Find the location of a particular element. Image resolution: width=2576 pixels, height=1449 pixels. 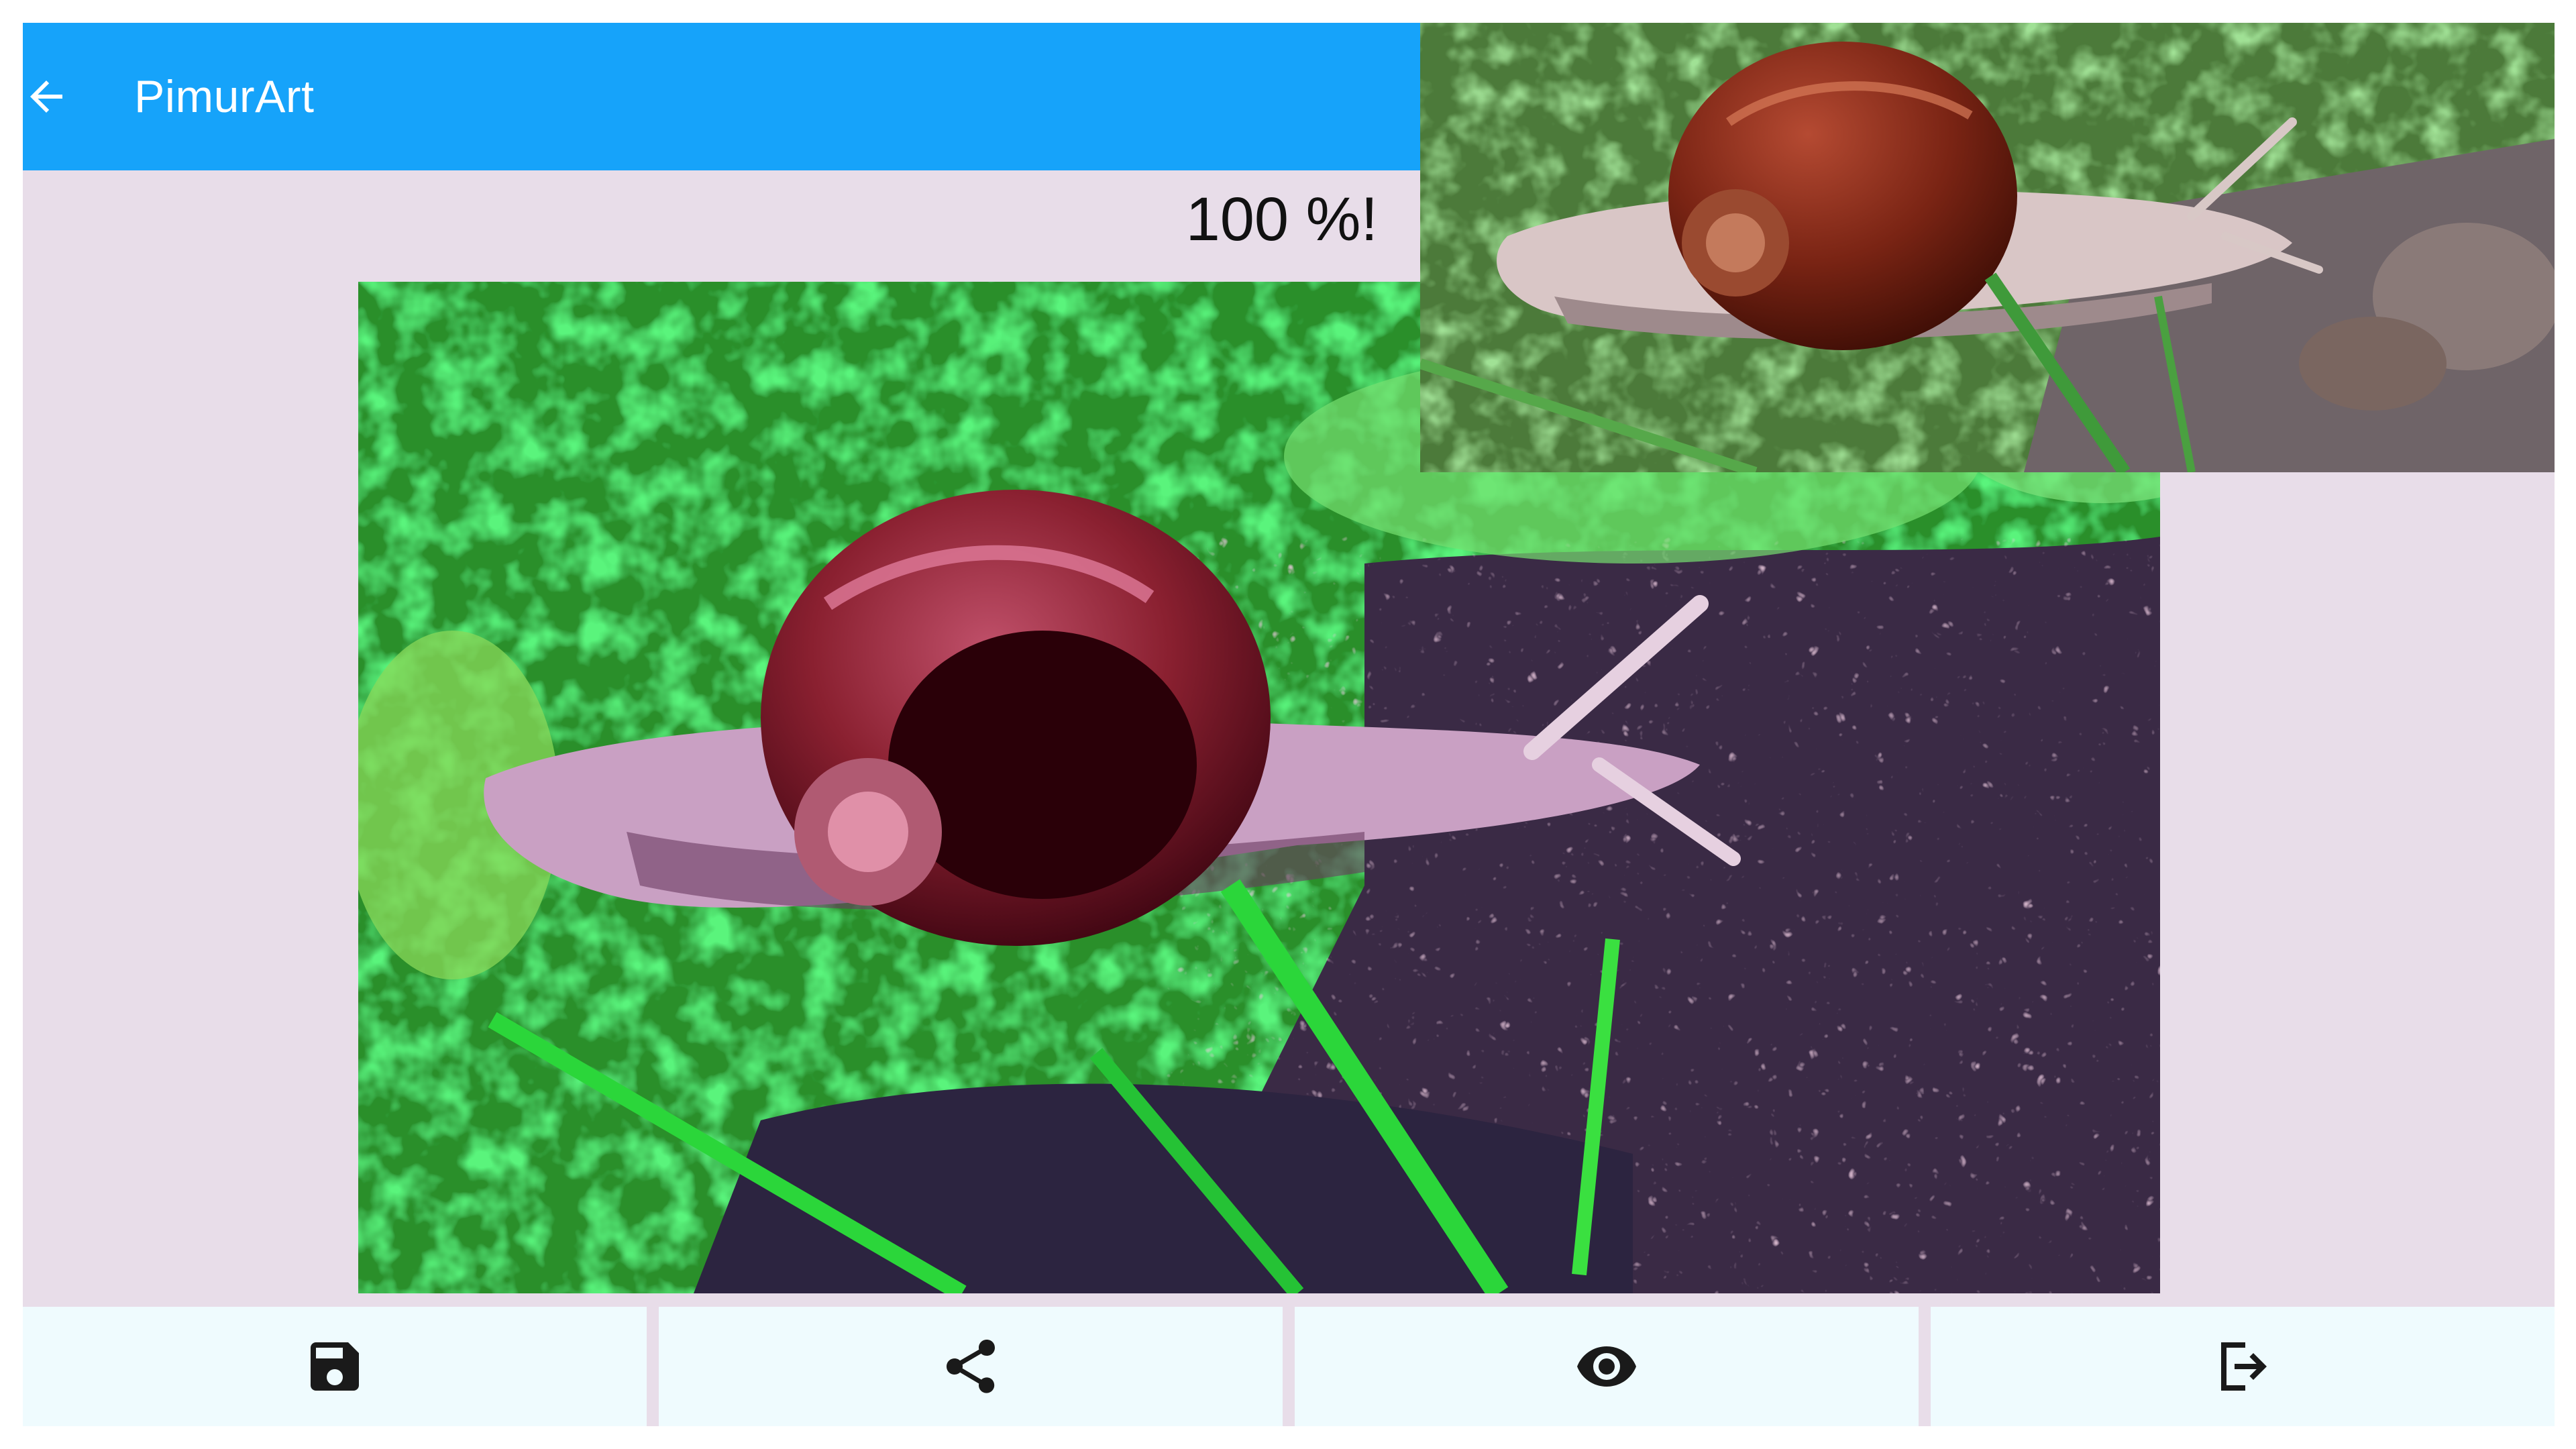

eye-icon is located at coordinates (1606, 1366).